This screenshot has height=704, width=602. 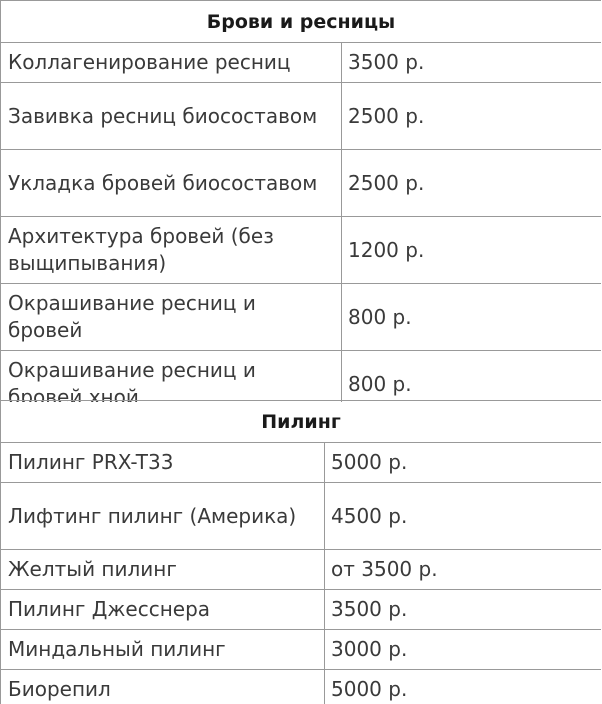 What do you see at coordinates (462, 569) in the screenshot?
I see `service-price: от 3500 р.` at bounding box center [462, 569].